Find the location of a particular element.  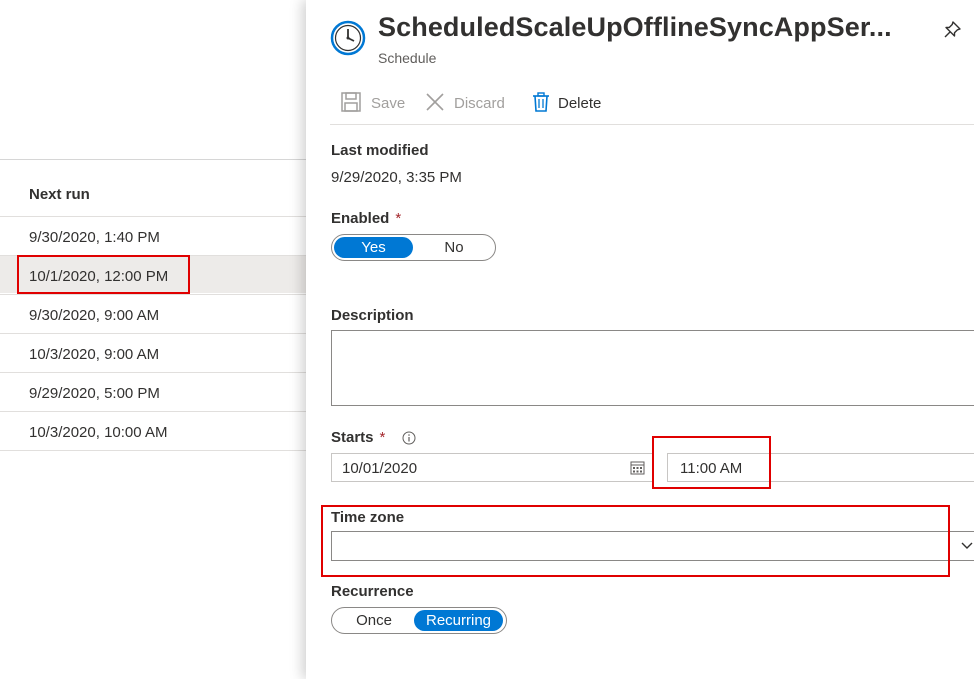

info-icon is located at coordinates (409, 438).